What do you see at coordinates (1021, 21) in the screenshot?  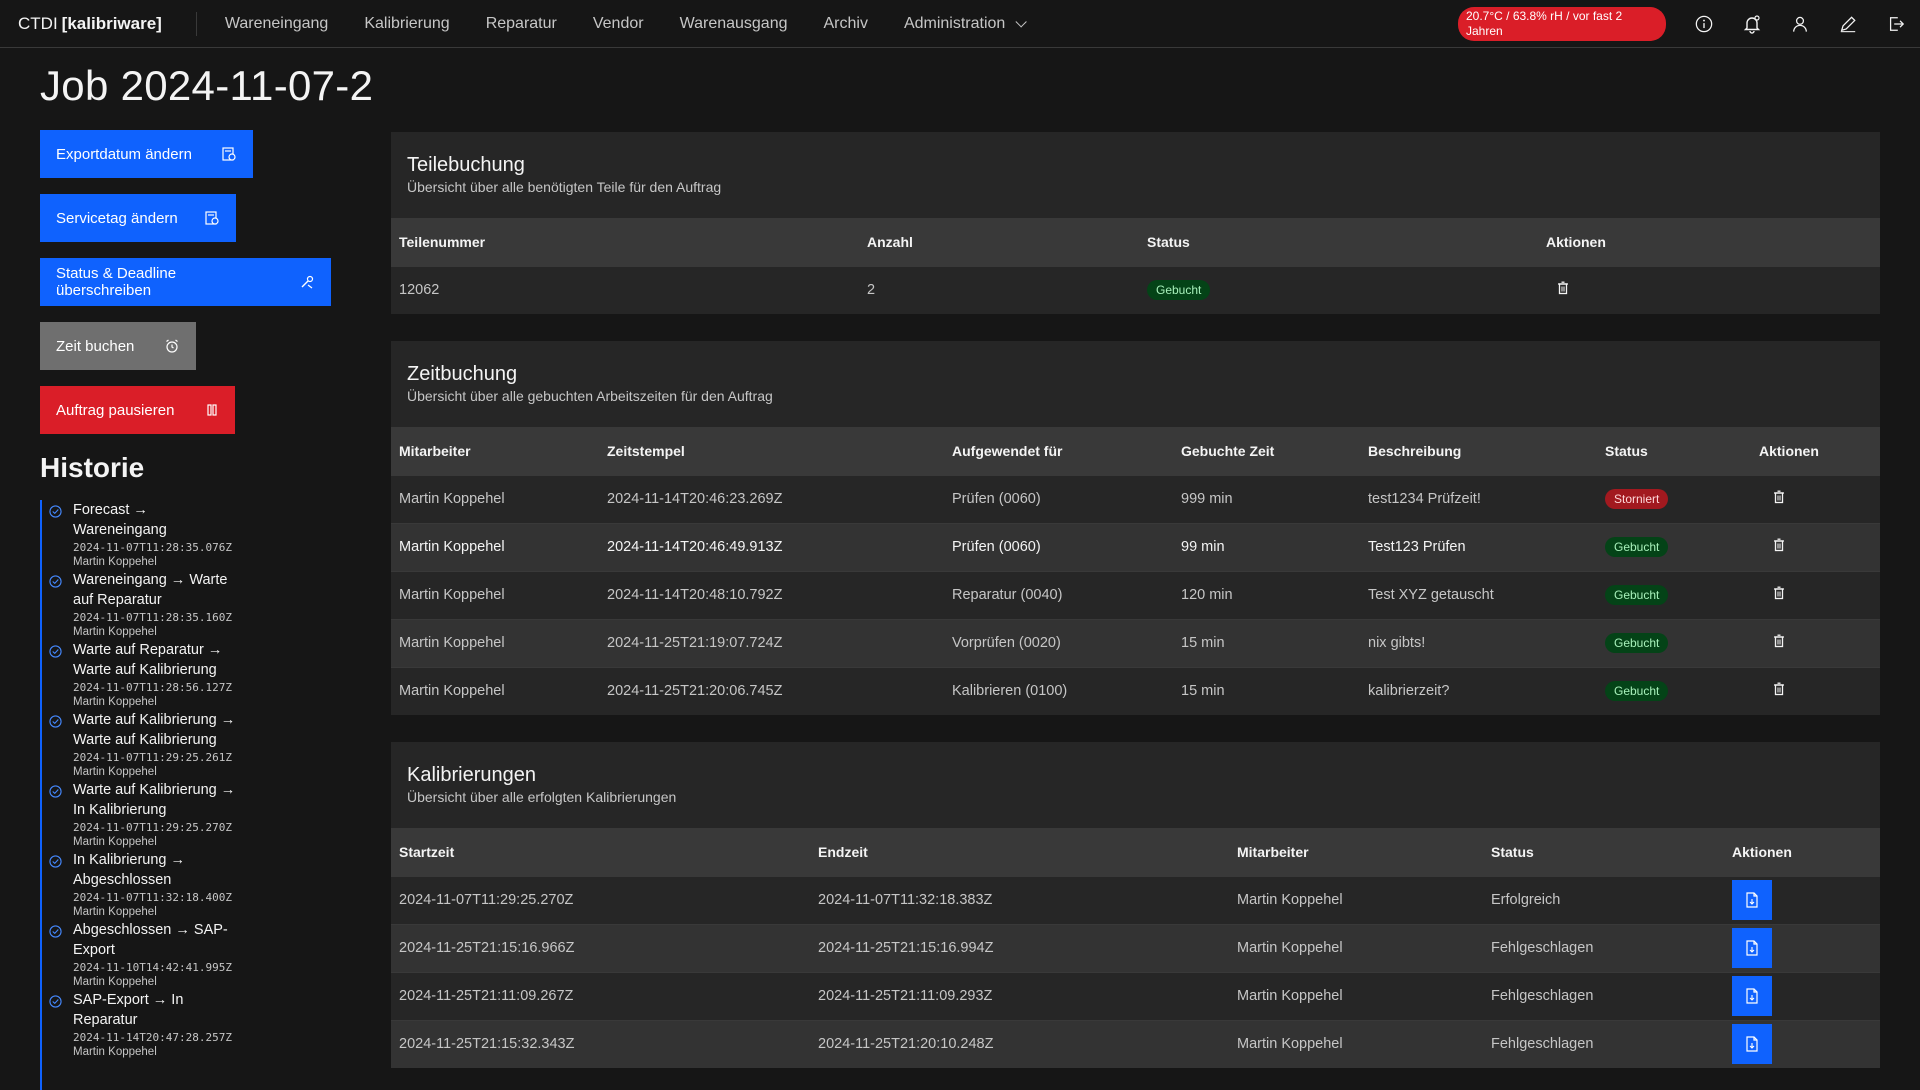 I see `chevron-down-icon` at bounding box center [1021, 21].